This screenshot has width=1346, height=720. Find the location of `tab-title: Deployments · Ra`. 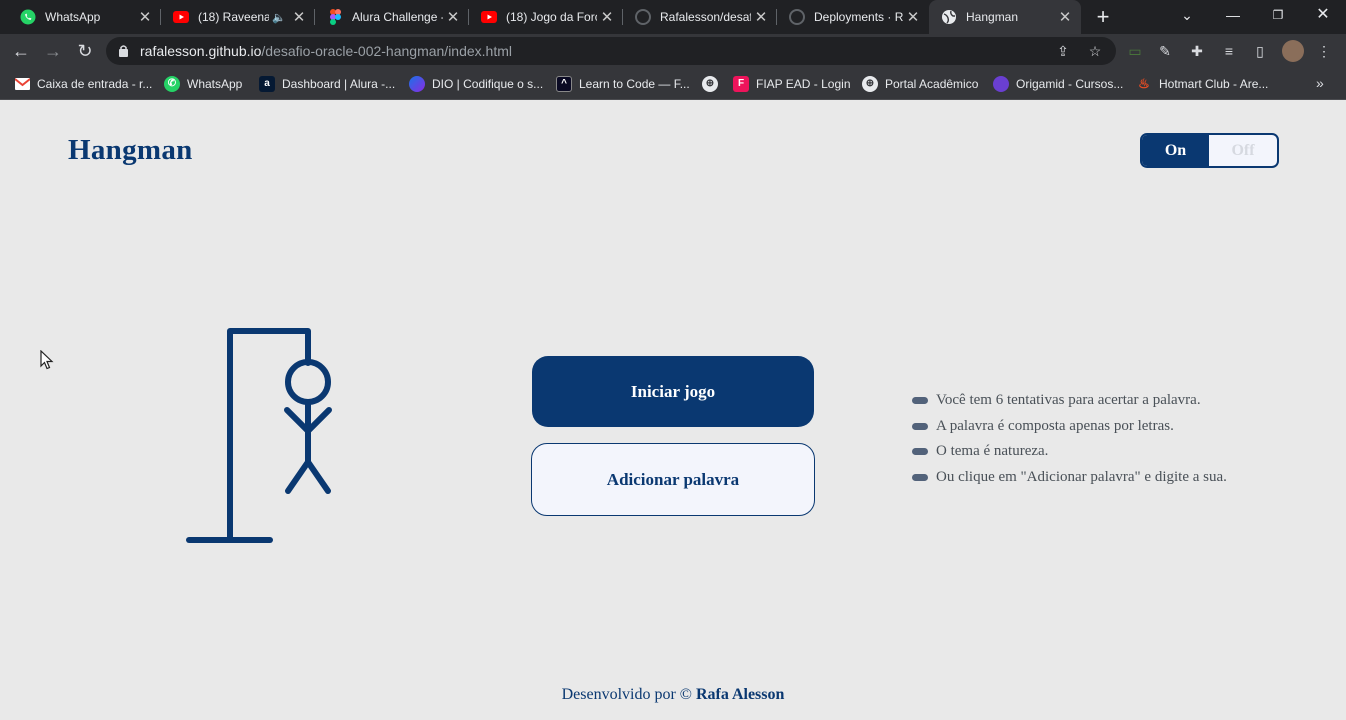

tab-title: Deployments · Ra is located at coordinates (858, 17).